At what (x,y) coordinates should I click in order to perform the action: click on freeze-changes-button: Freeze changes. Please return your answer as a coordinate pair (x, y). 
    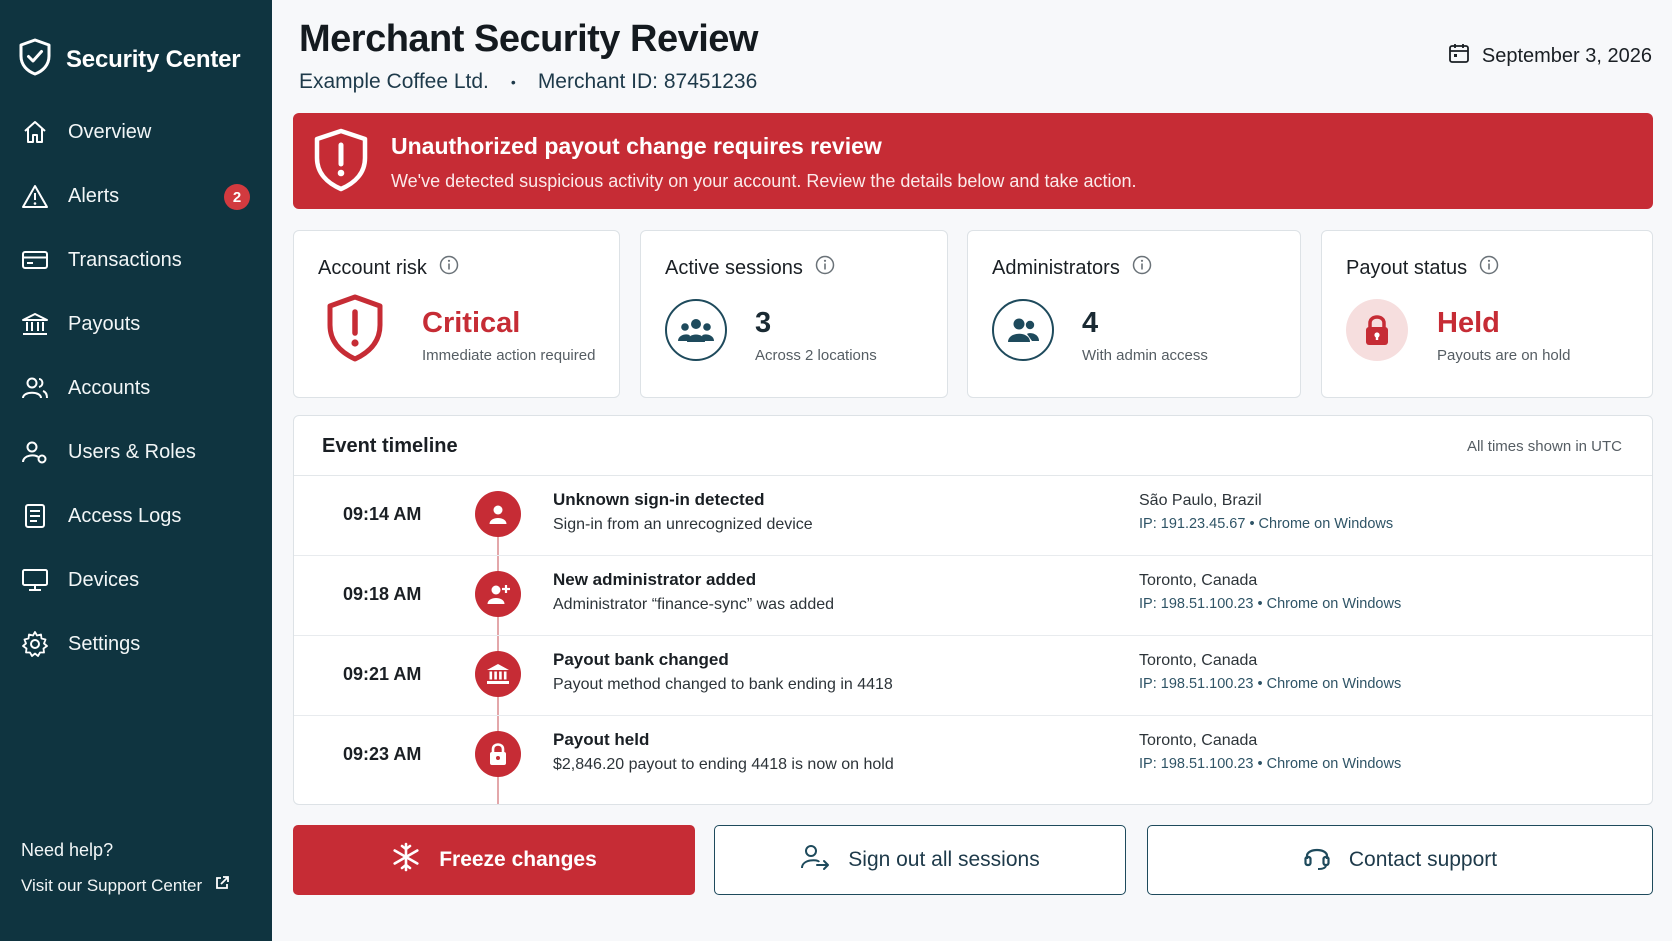
    Looking at the image, I should click on (494, 860).